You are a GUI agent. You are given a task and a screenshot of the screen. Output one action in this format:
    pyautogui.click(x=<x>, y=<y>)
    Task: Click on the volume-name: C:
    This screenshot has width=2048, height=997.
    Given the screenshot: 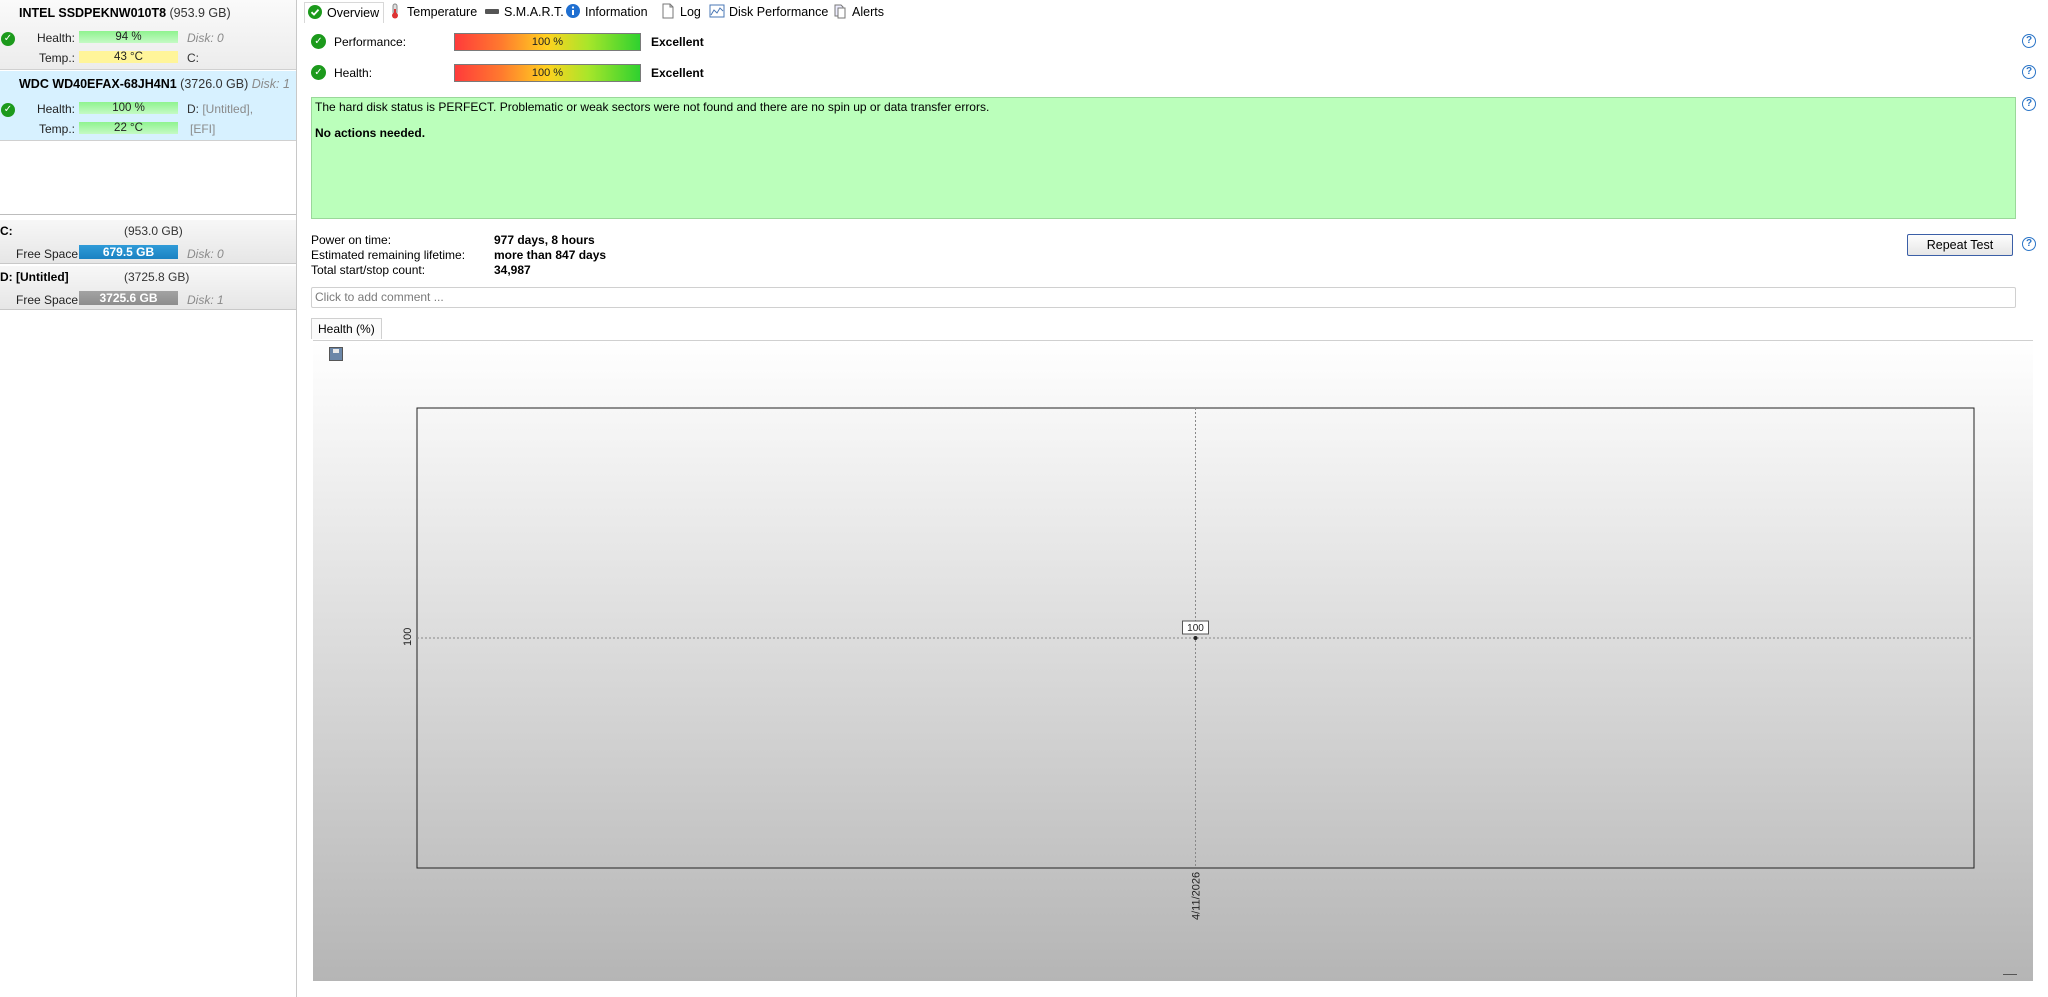 What is the action you would take?
    pyautogui.click(x=6, y=231)
    